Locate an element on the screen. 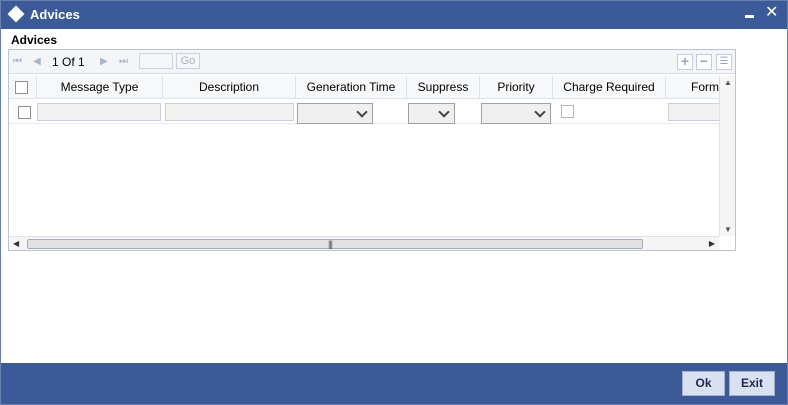 This screenshot has width=788, height=405. format-input is located at coordinates (693, 112).